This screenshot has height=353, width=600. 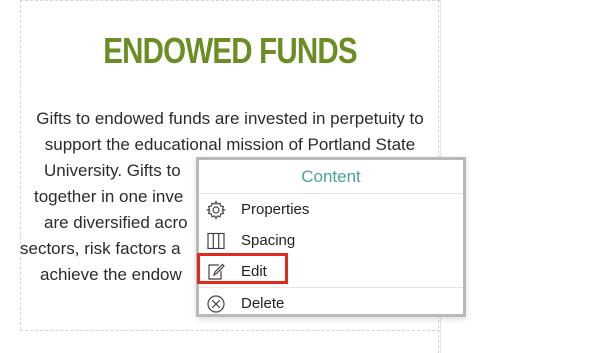 I want to click on menu-item-edit: Edit, so click(x=331, y=271).